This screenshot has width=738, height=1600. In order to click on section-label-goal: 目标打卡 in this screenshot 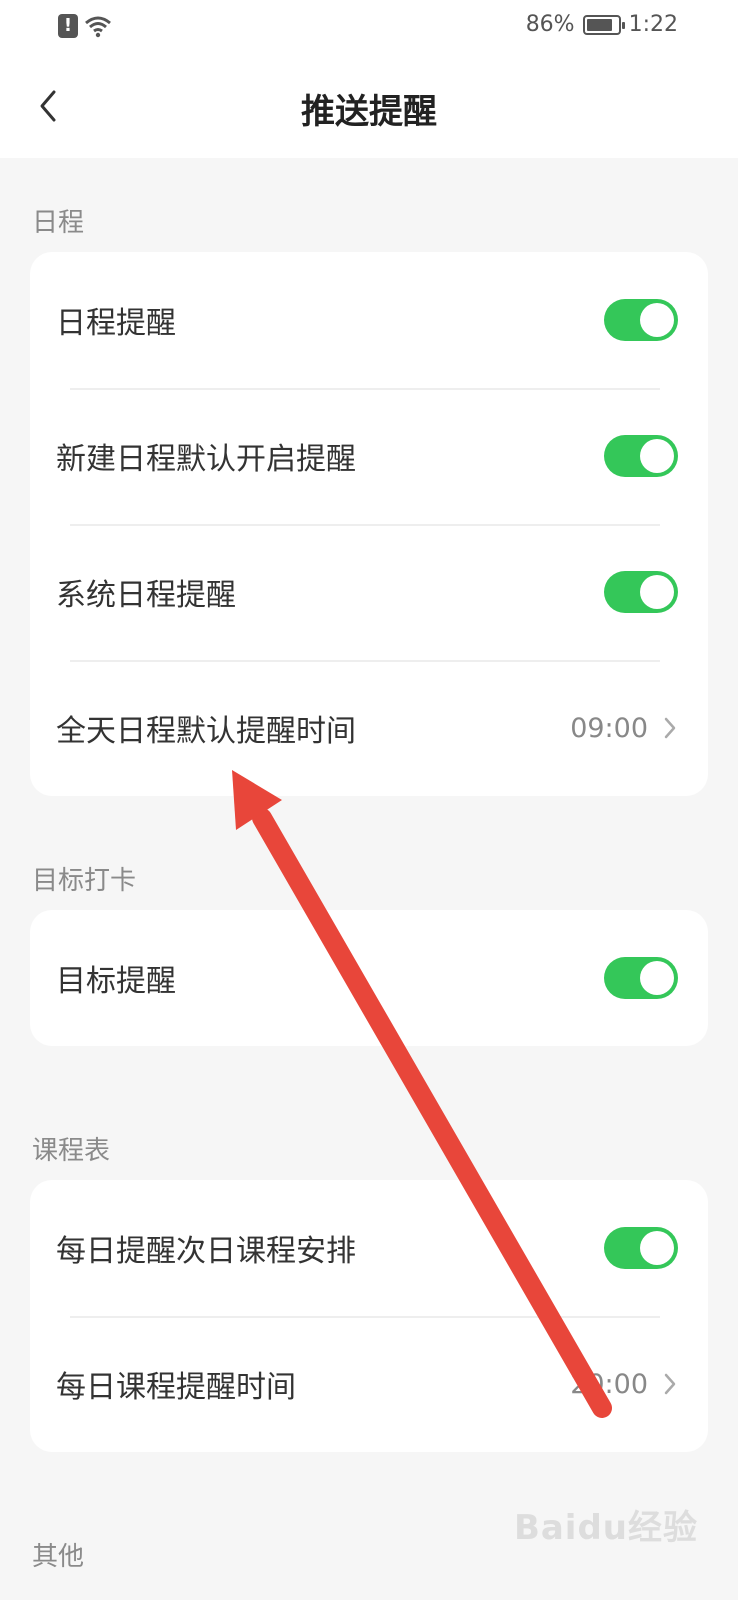, I will do `click(84, 881)`.